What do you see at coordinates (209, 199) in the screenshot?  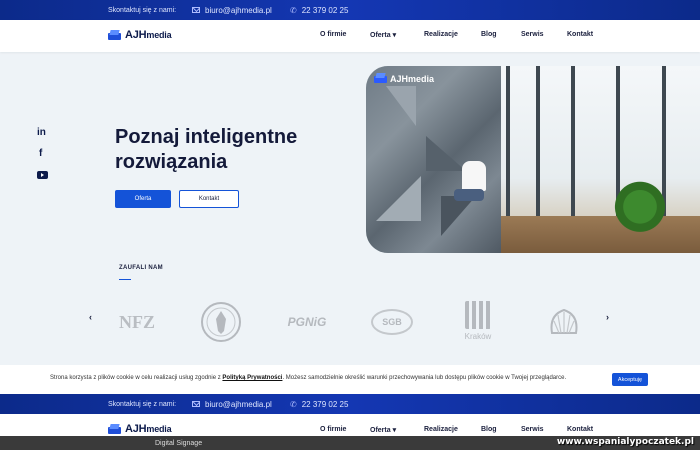 I see `contact-button: Kontakt` at bounding box center [209, 199].